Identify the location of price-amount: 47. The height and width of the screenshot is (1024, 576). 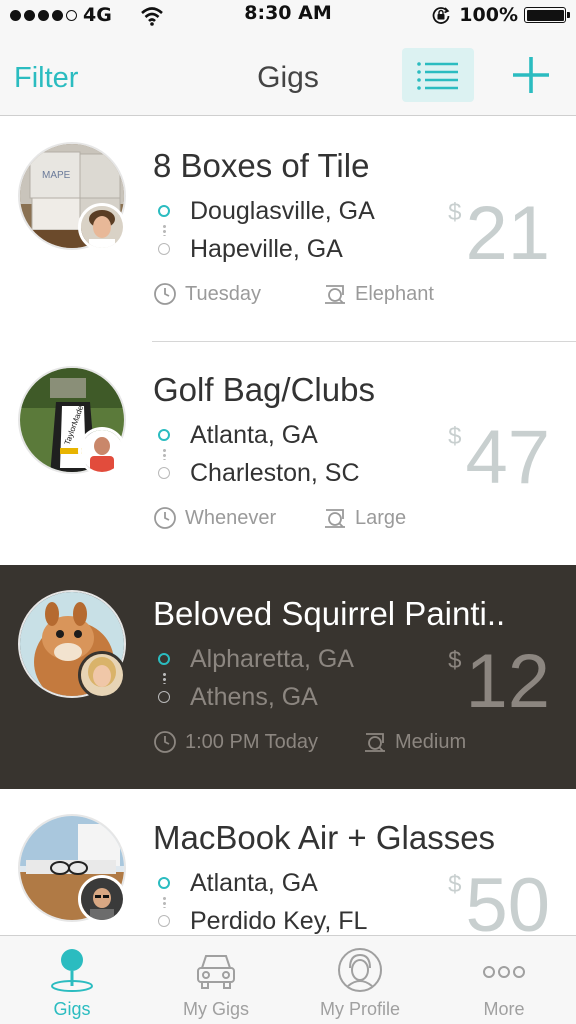
(507, 457).